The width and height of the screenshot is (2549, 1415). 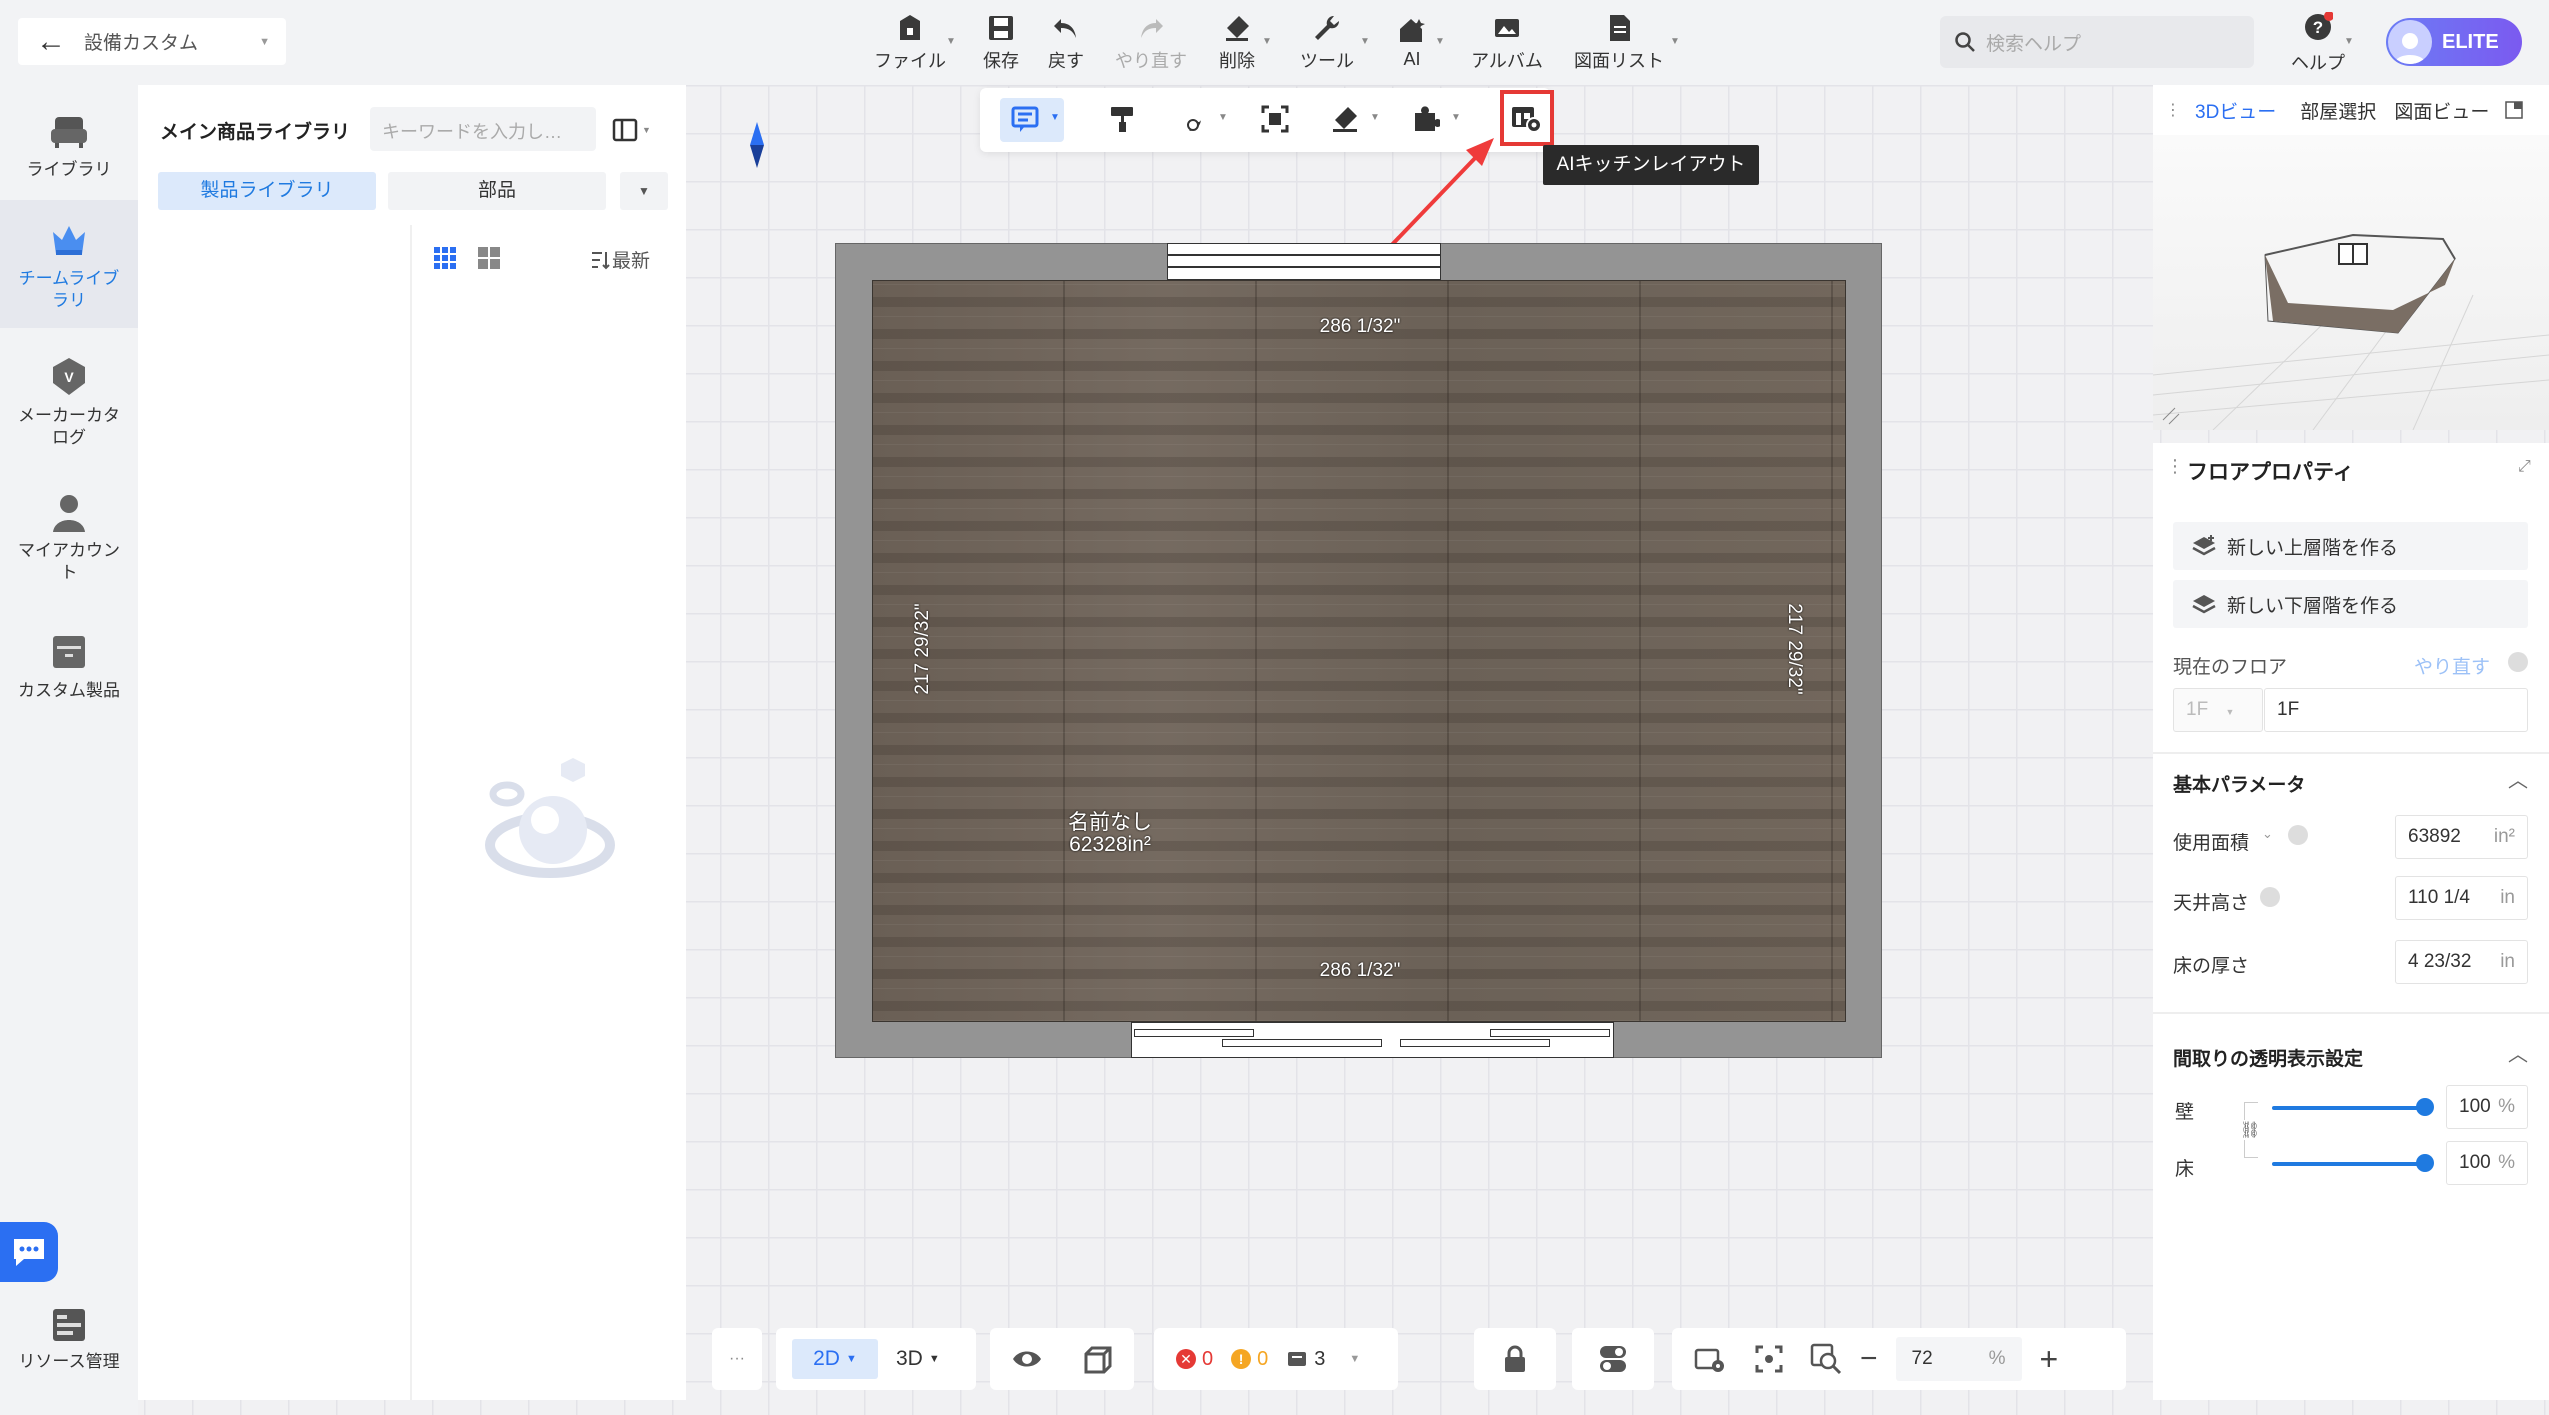 What do you see at coordinates (2441, 110) in the screenshot?
I see `tab-plan-view: 図面ビュー` at bounding box center [2441, 110].